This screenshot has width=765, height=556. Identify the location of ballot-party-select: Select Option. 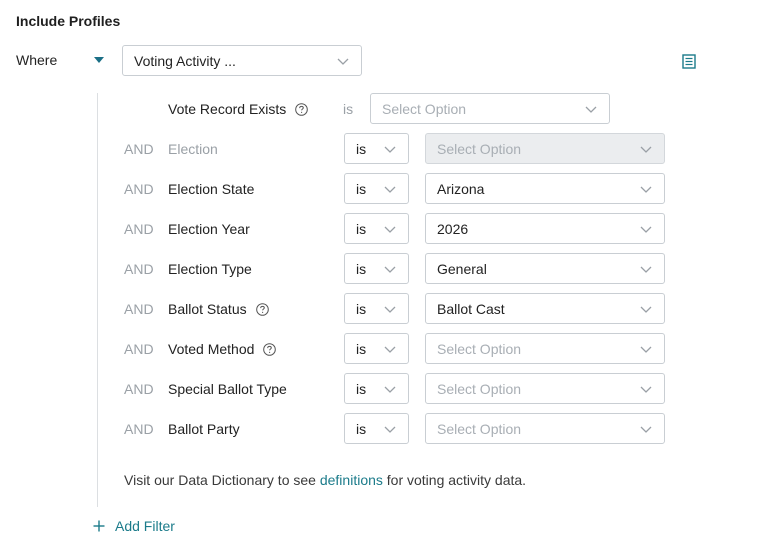
(545, 428).